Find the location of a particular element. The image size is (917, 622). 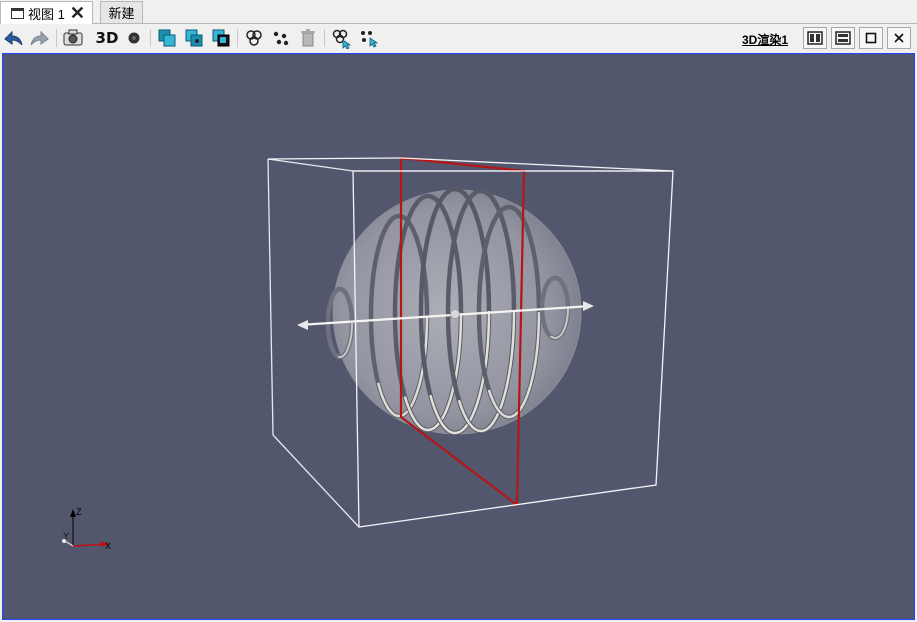

select-surface-points-icon is located at coordinates (194, 38).